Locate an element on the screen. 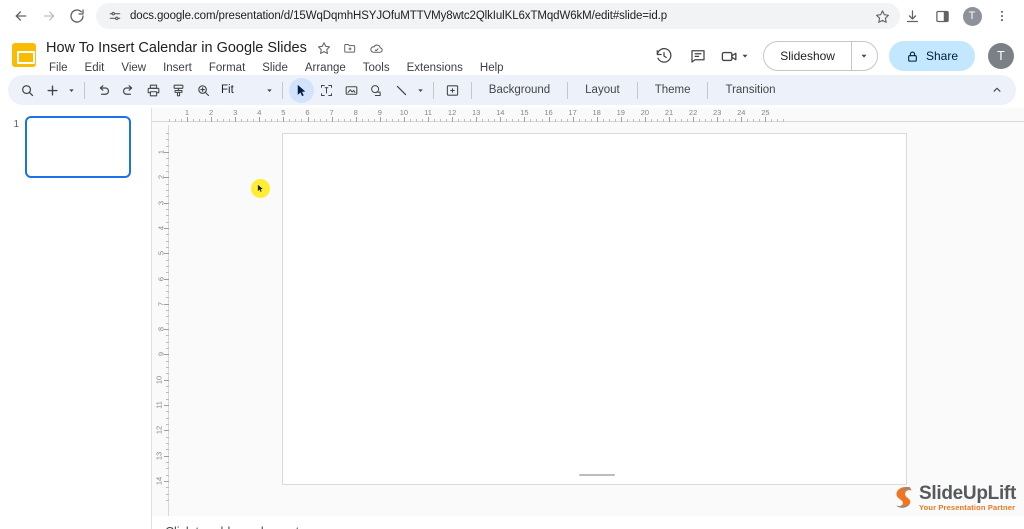 The width and height of the screenshot is (1024, 529). three-dot-menu-icon is located at coordinates (1002, 16).